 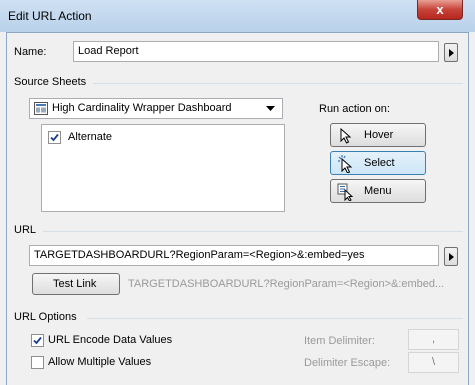 I want to click on sheets-list: Alternate, so click(x=163, y=168).